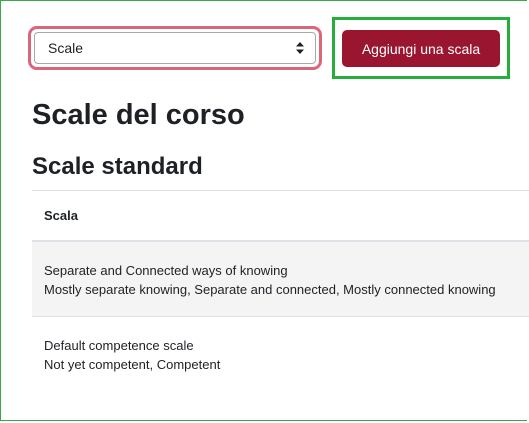 The width and height of the screenshot is (529, 423). What do you see at coordinates (117, 166) in the screenshot?
I see `section-title: Scale standard` at bounding box center [117, 166].